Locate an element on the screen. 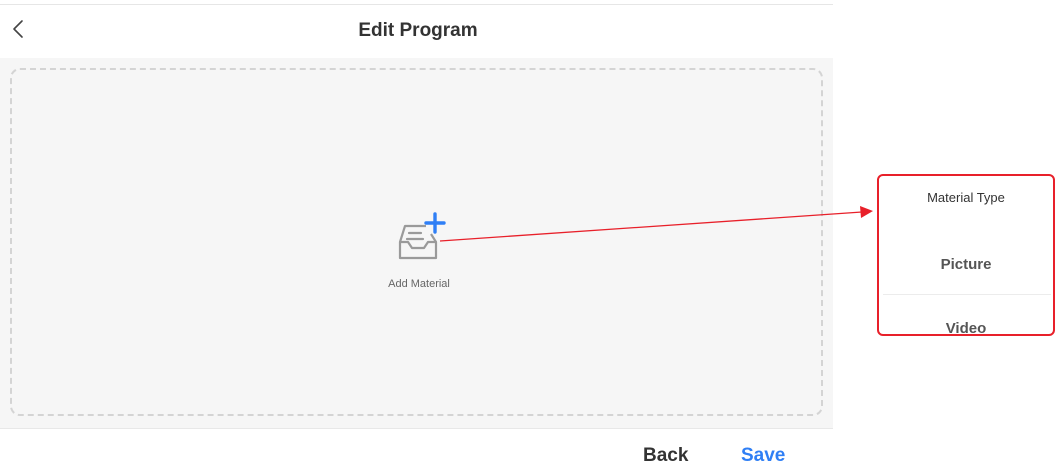  back-chevron-button is located at coordinates (19, 29).